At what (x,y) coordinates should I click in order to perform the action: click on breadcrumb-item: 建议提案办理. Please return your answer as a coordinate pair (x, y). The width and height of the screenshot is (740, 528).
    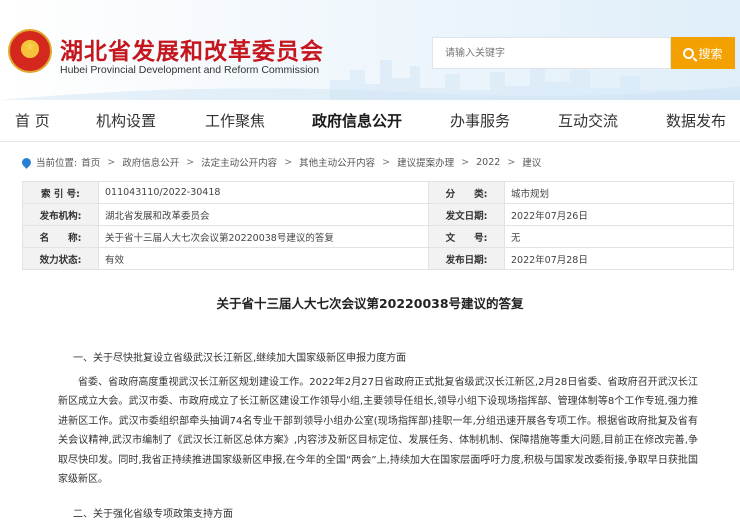
    Looking at the image, I should click on (425, 162).